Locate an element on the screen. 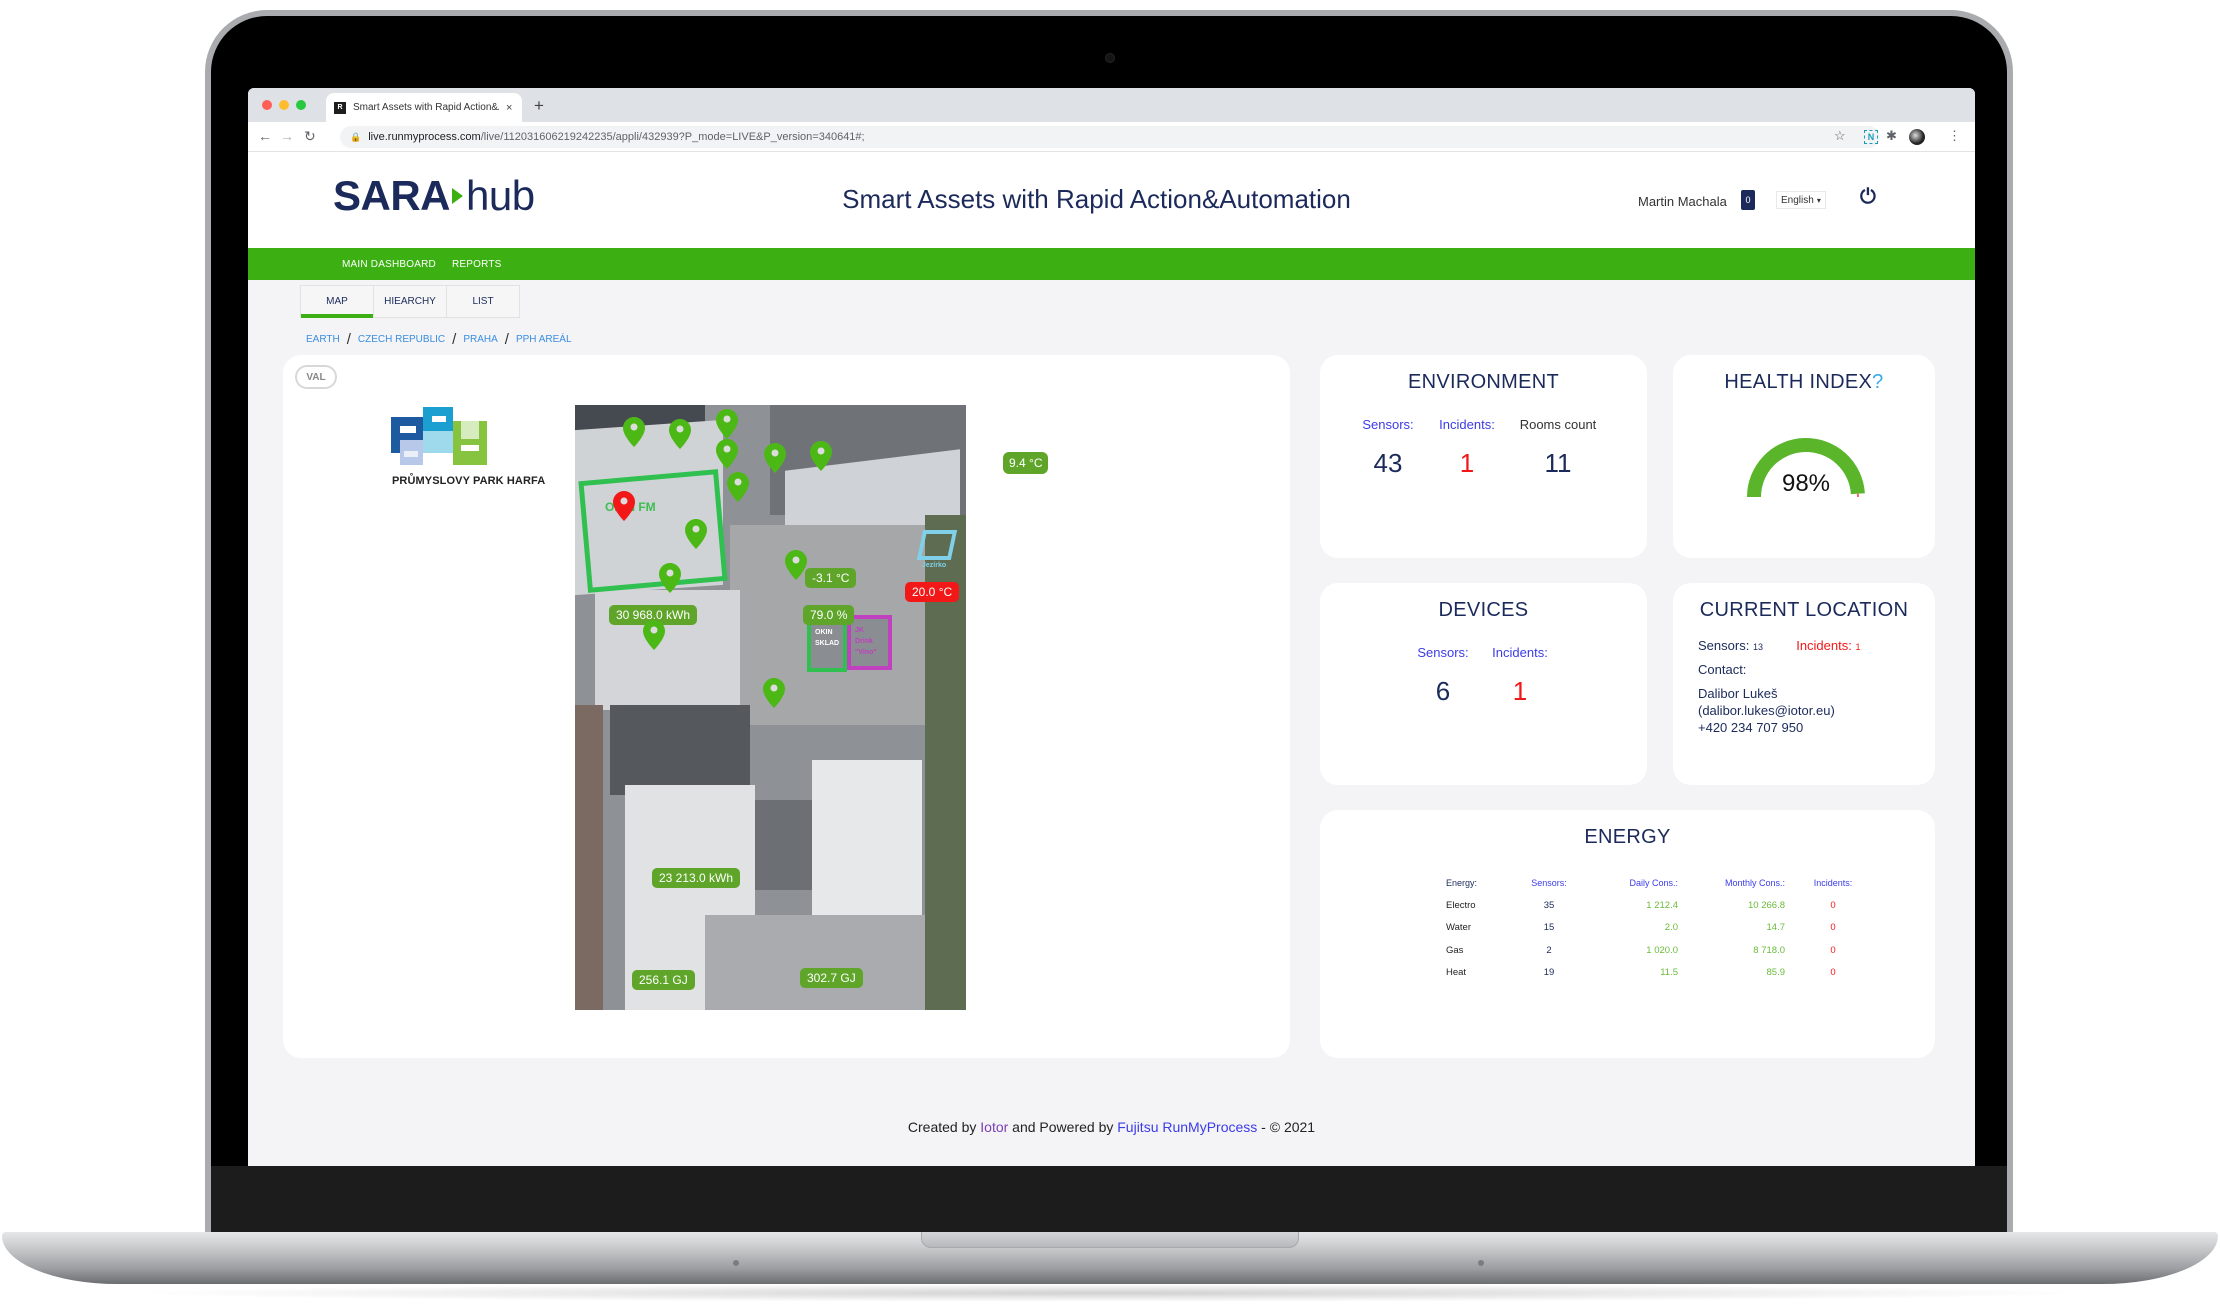 This screenshot has width=2220, height=1310. env-incidents-label: Incidents: is located at coordinates (1467, 424).